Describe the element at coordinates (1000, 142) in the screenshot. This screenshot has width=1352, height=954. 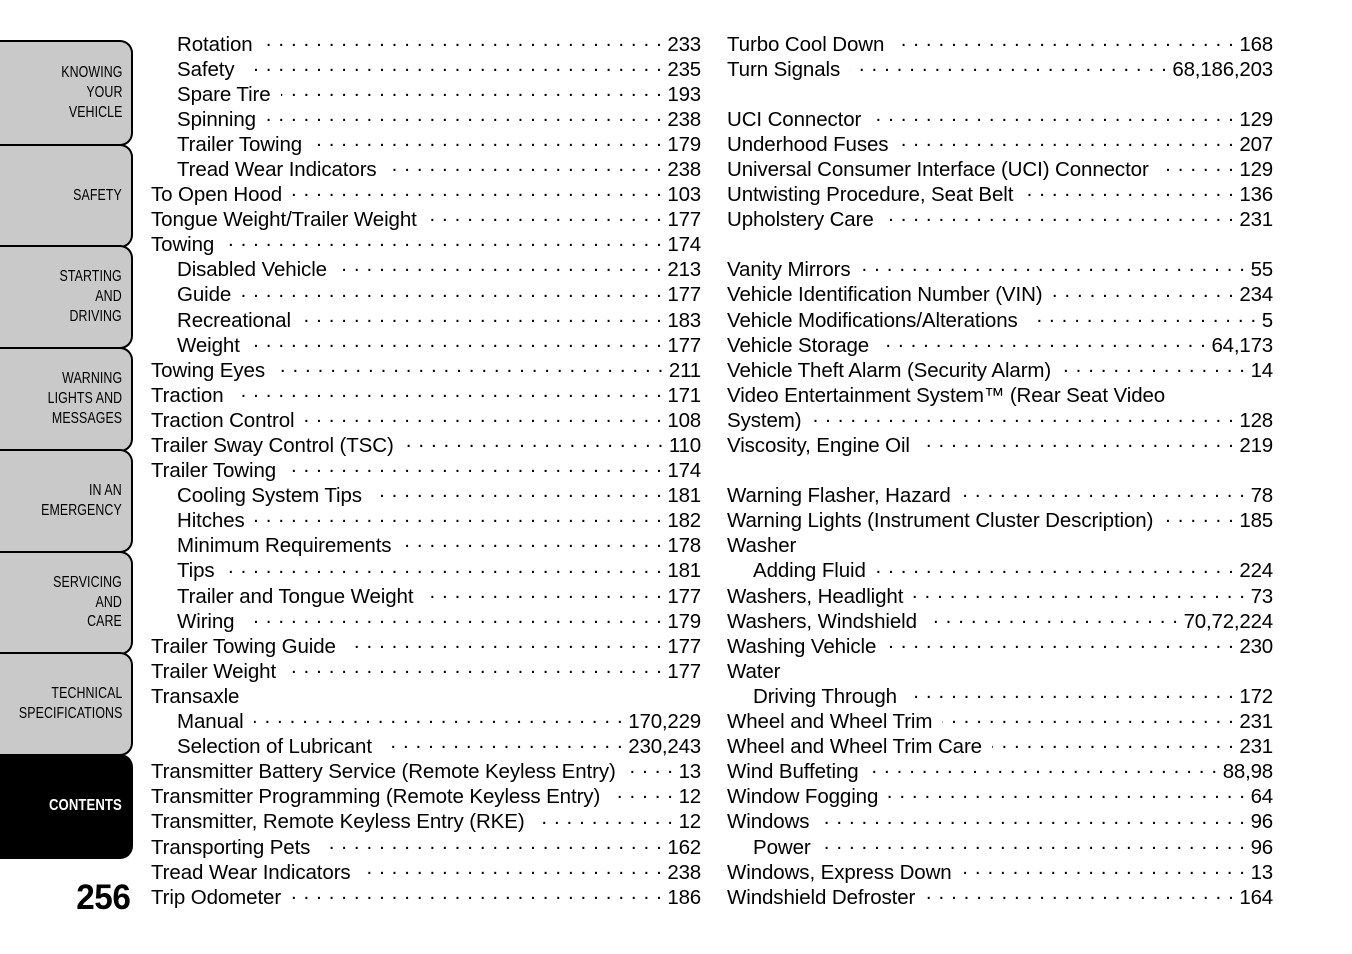
I see `index-entry: Underhood Fuses 207` at that location.